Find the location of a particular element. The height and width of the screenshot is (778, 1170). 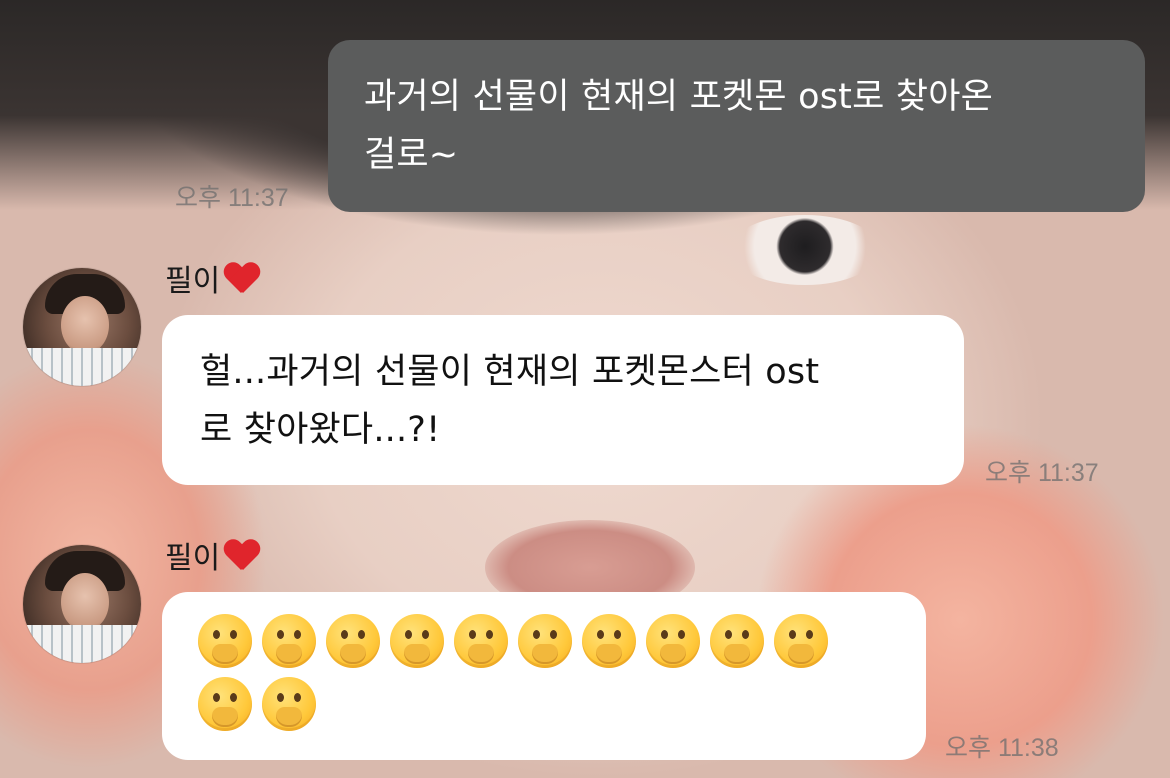

message-line: 로 찾아왔다...?! is located at coordinates (320, 430).